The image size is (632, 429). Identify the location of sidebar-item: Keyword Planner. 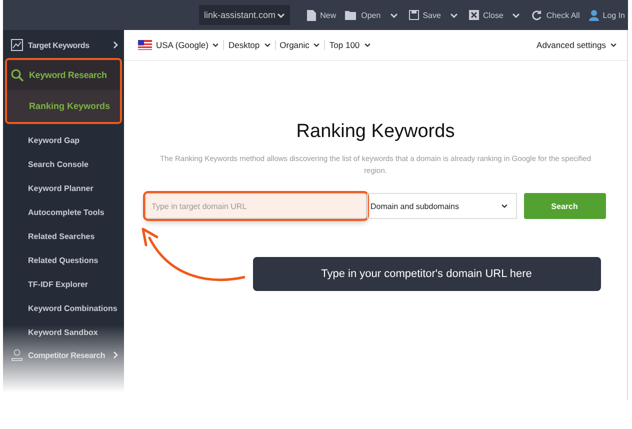
(63, 188).